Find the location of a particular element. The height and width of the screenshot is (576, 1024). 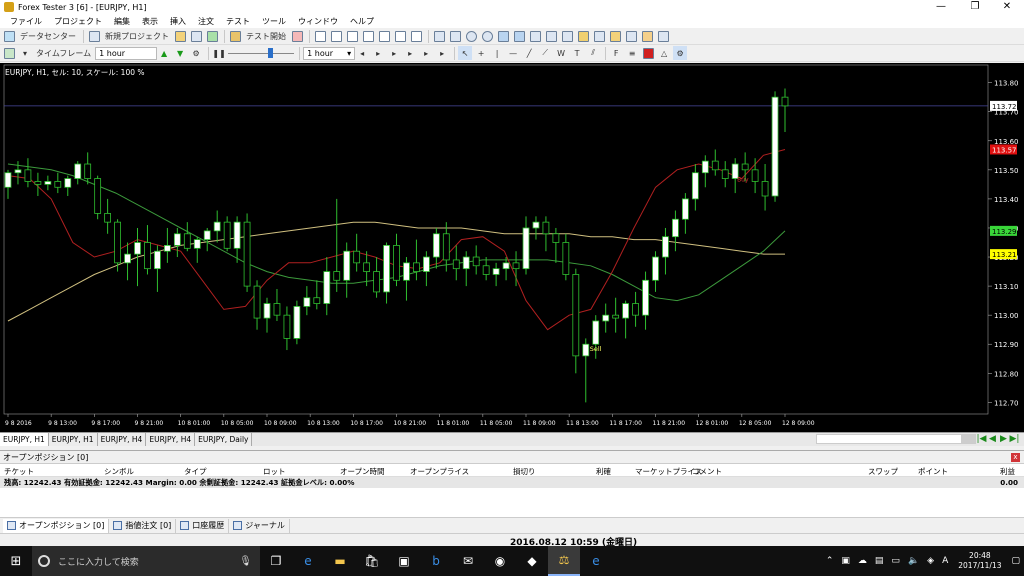

app-icon: ◉ is located at coordinates (500, 561).